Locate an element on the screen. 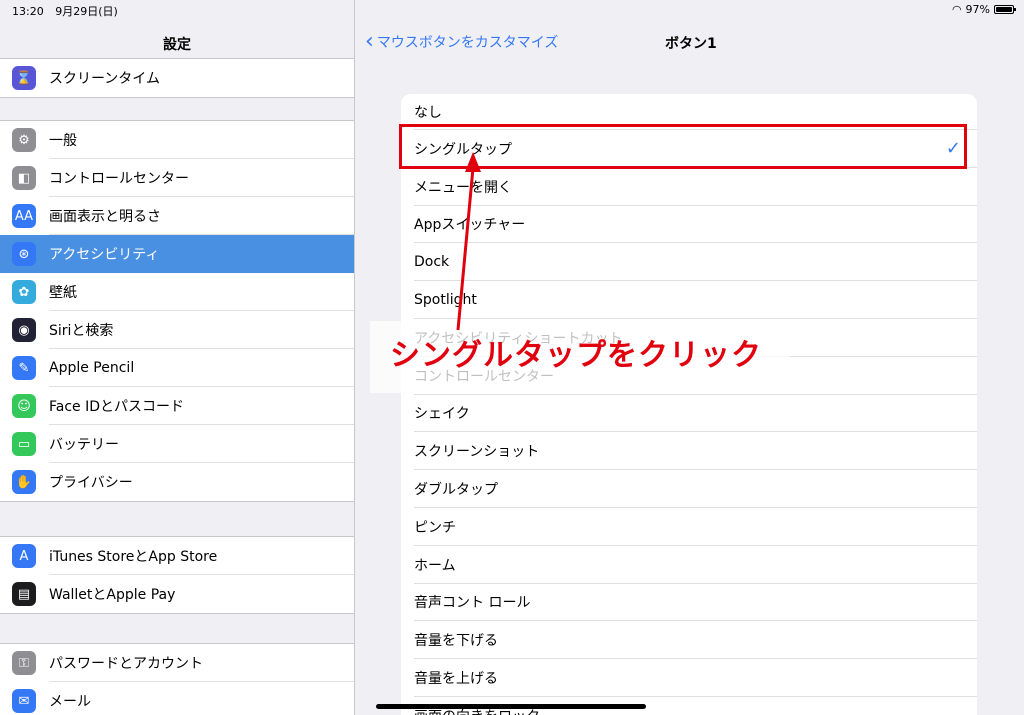 This screenshot has height=715, width=1024. toggle-icon: ◧ is located at coordinates (24, 178).